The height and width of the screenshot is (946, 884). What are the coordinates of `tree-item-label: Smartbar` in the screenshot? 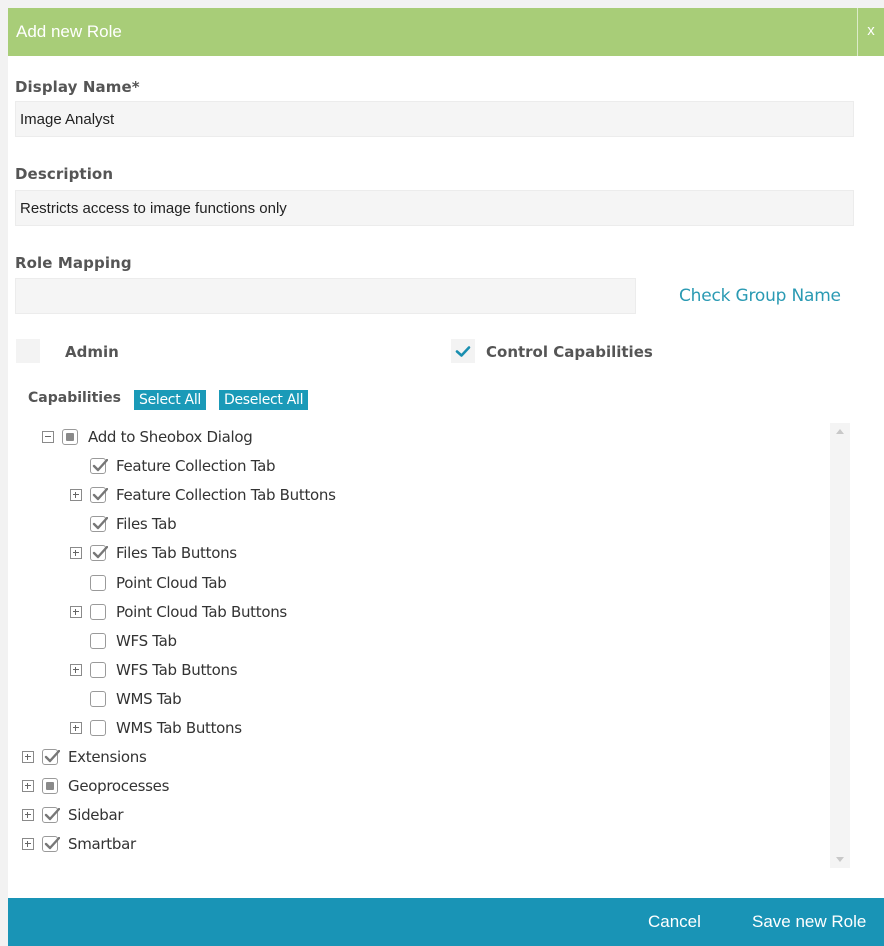 It's located at (102, 844).